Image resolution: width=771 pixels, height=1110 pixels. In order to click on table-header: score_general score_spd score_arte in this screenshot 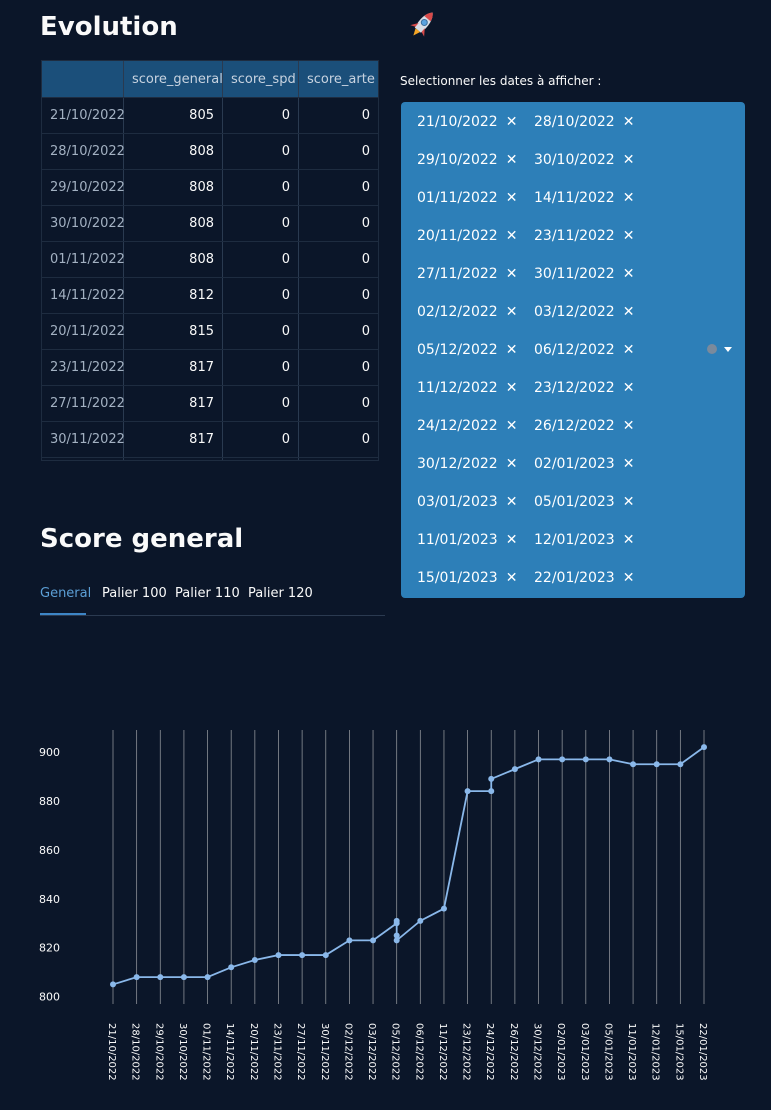, I will do `click(210, 79)`.